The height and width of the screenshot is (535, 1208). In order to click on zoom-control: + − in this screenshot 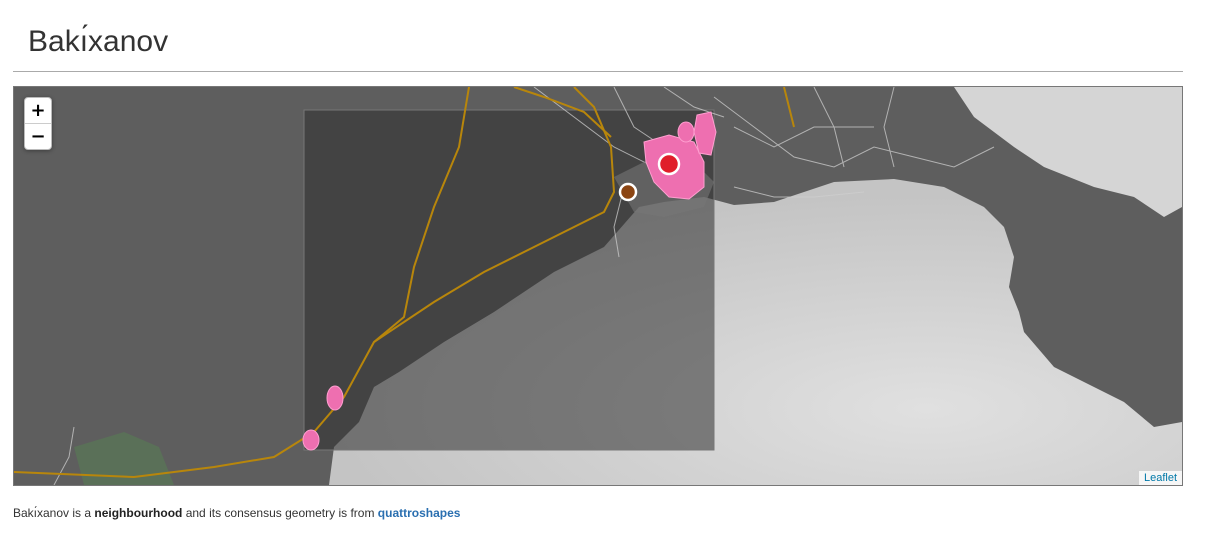, I will do `click(38, 123)`.